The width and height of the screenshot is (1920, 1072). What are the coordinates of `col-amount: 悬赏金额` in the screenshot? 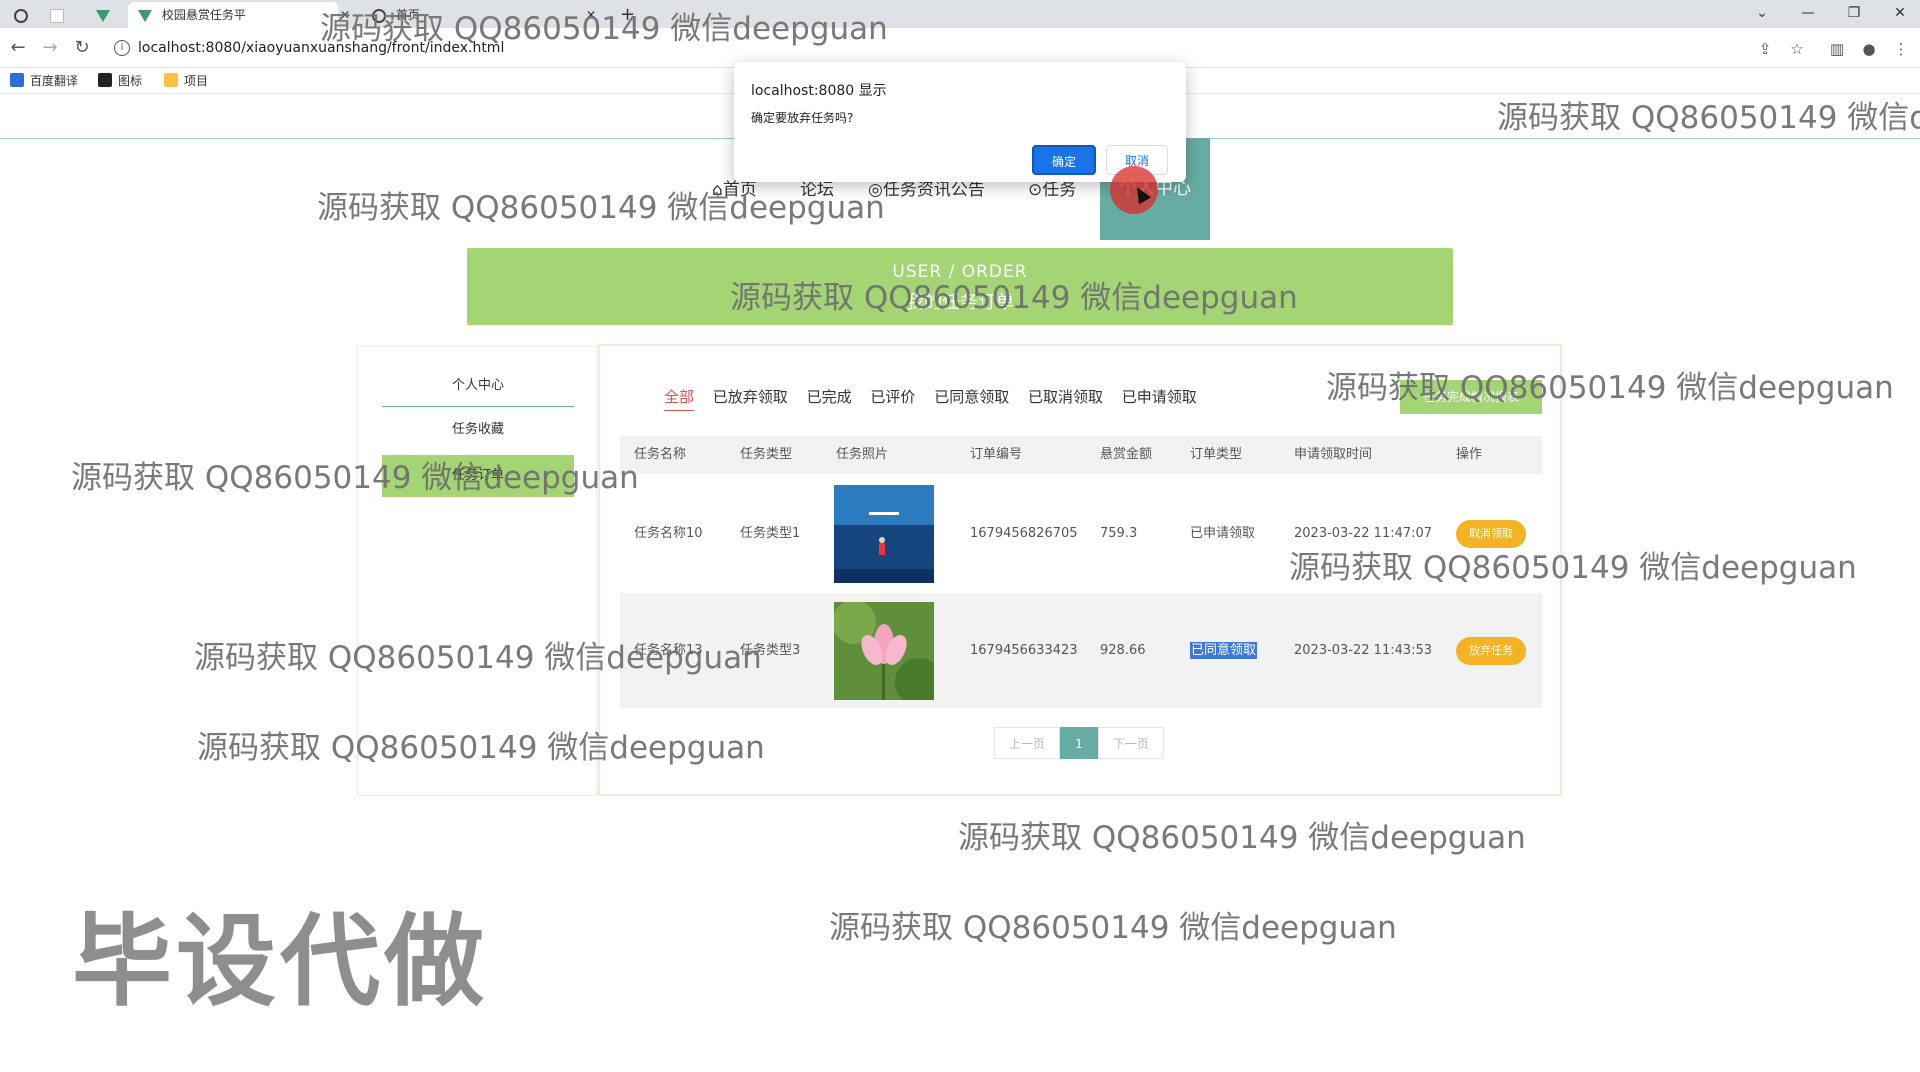 It's located at (1126, 454).